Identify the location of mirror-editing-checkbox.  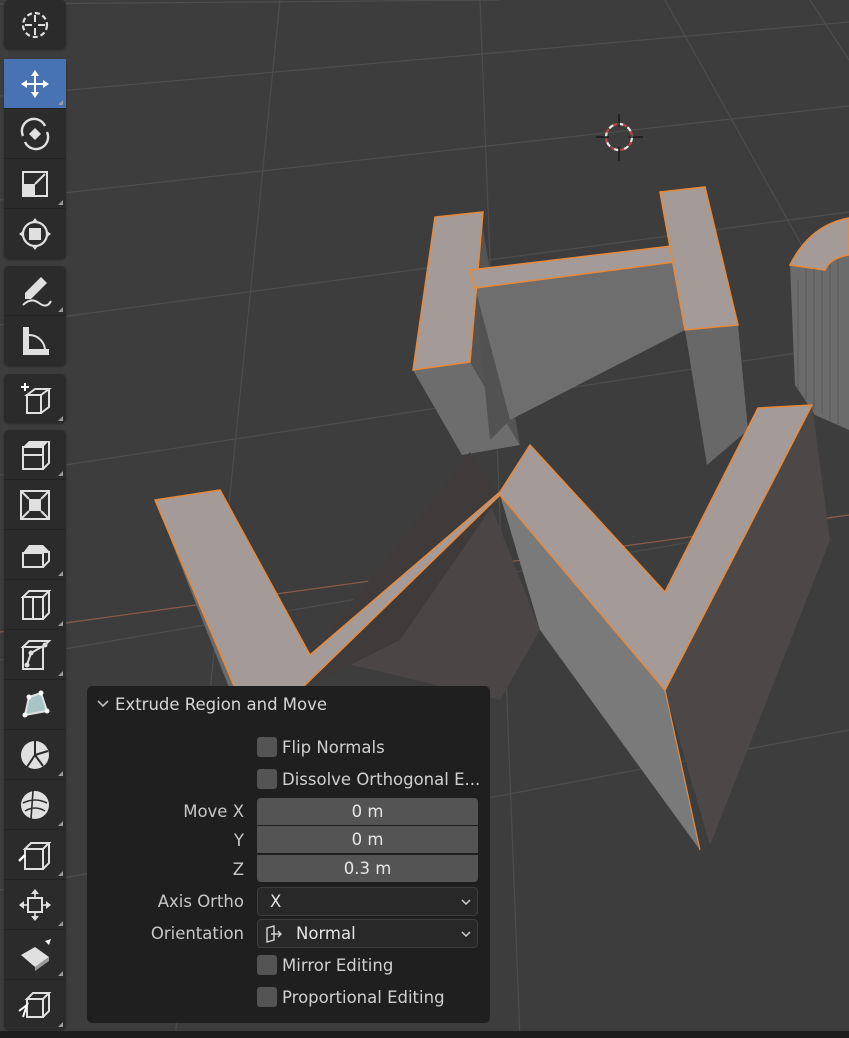
(267, 965).